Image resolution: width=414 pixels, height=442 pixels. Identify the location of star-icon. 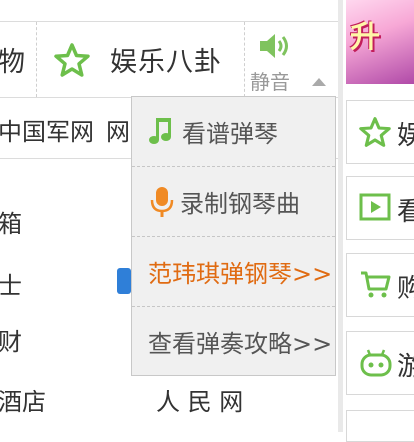
(375, 134).